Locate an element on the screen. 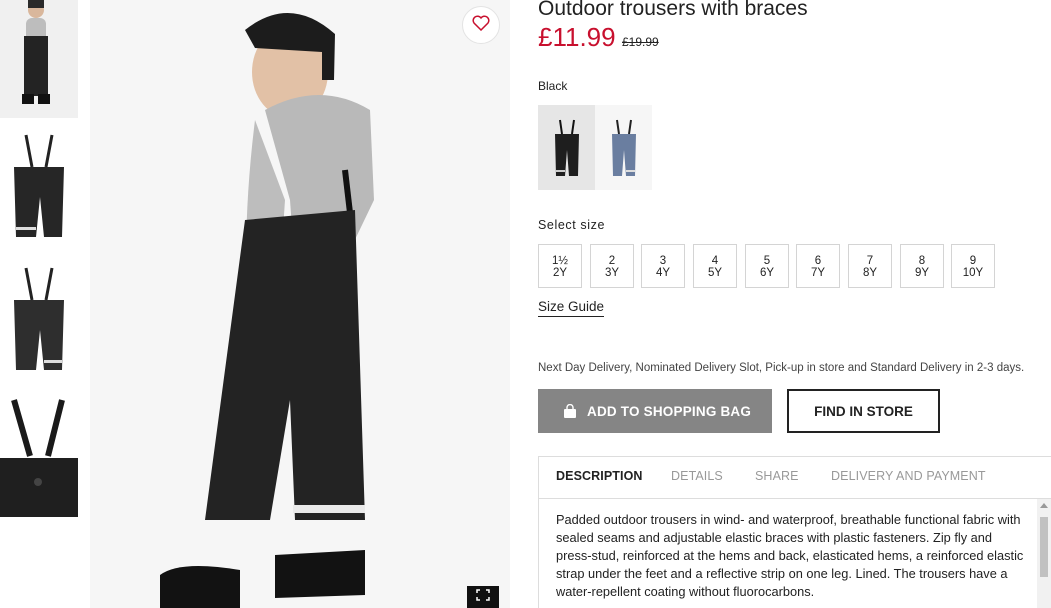 Image resolution: width=1051 pixels, height=608 pixels. size-option: 6 7Y is located at coordinates (818, 266).